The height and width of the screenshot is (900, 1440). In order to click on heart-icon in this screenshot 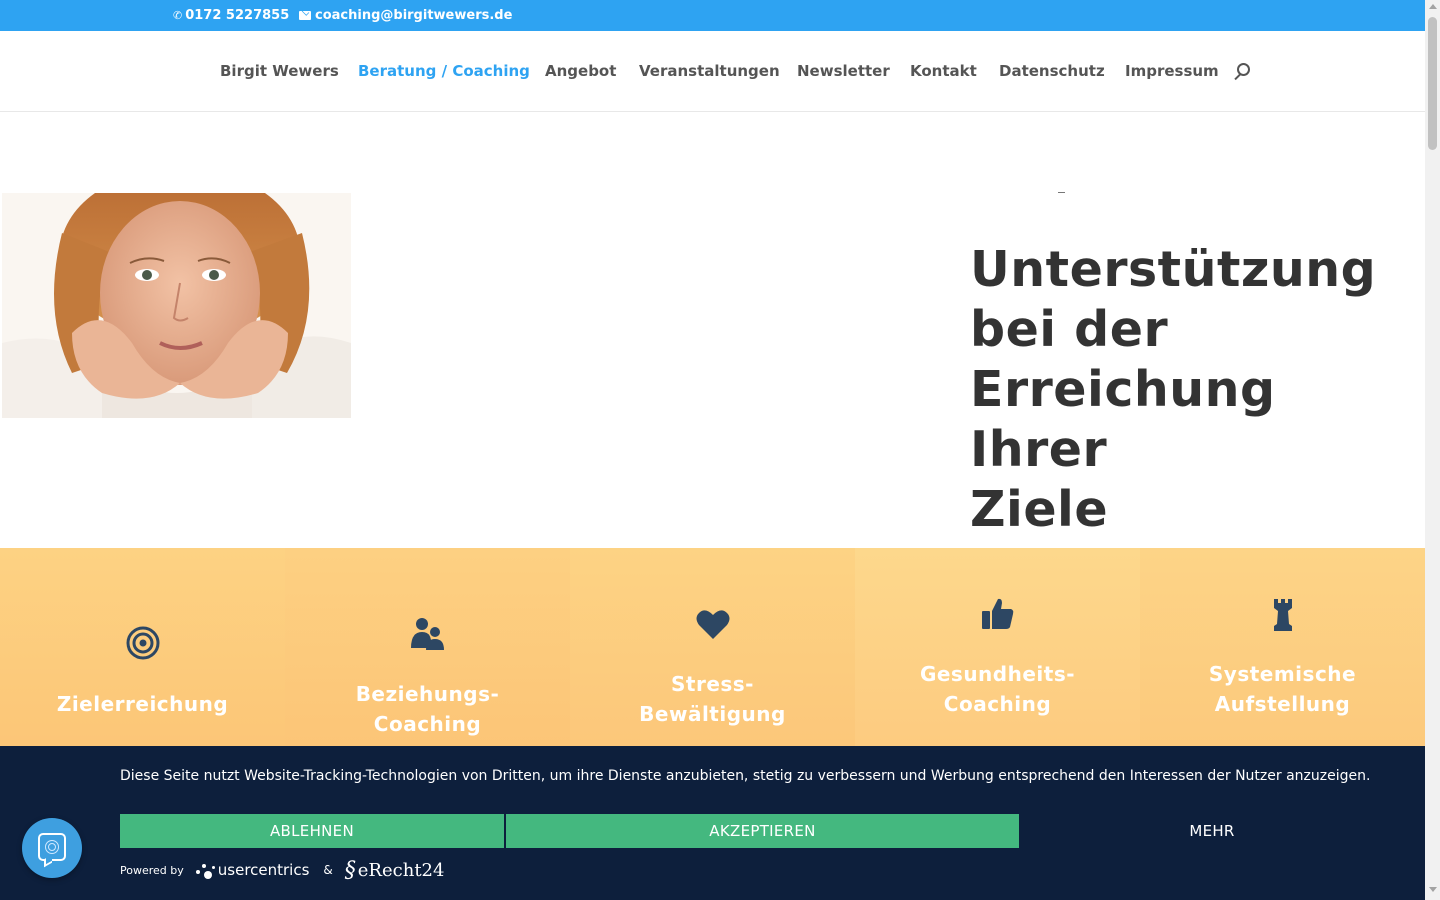, I will do `click(713, 626)`.